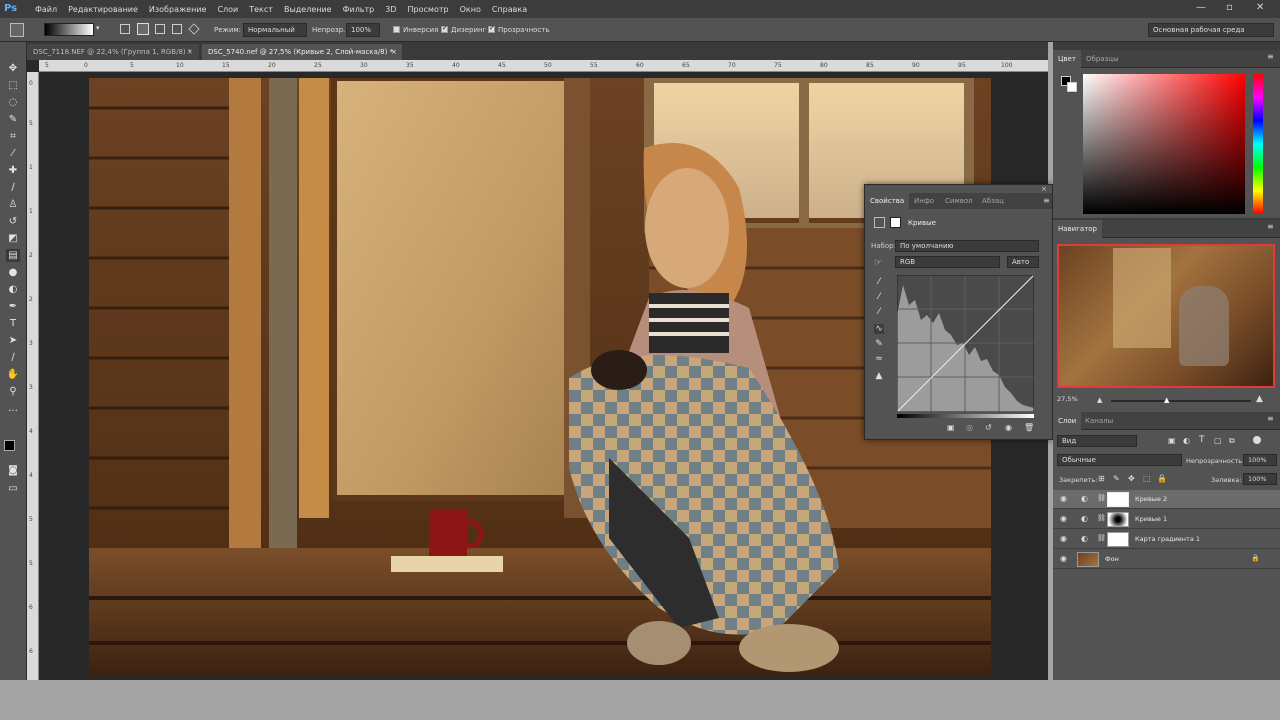 This screenshot has height=720, width=1280. I want to click on blend-mode-select: Обычные, so click(1119, 460).